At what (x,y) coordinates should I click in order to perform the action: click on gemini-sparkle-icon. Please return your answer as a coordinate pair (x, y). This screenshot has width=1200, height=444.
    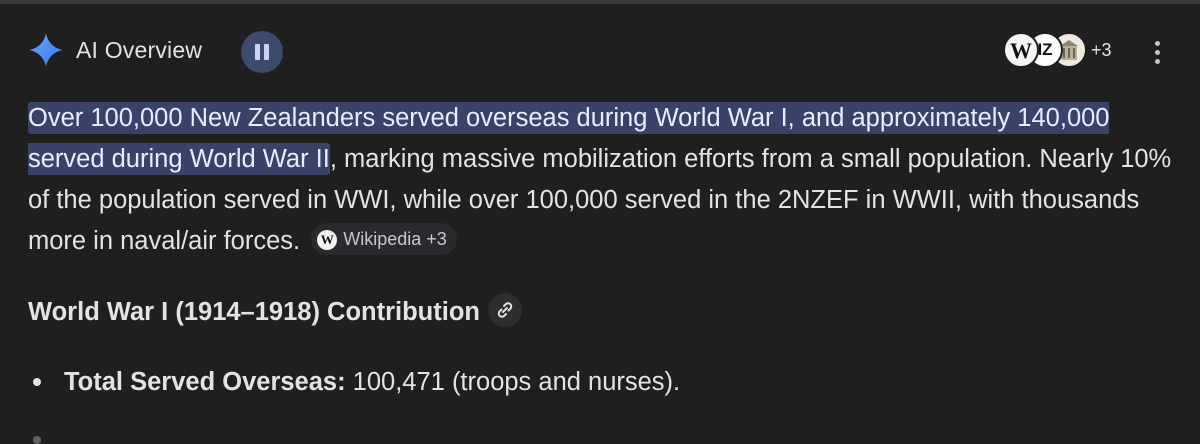
    Looking at the image, I should click on (46, 50).